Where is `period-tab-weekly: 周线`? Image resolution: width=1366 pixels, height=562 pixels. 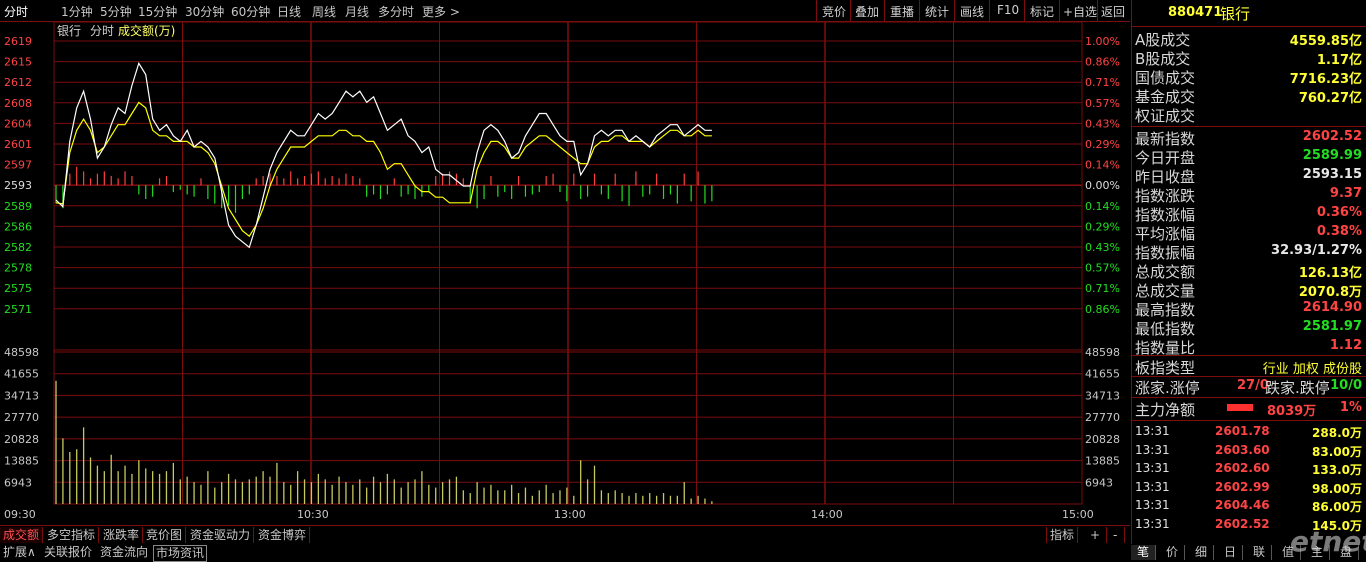
period-tab-weekly: 周线 is located at coordinates (324, 11).